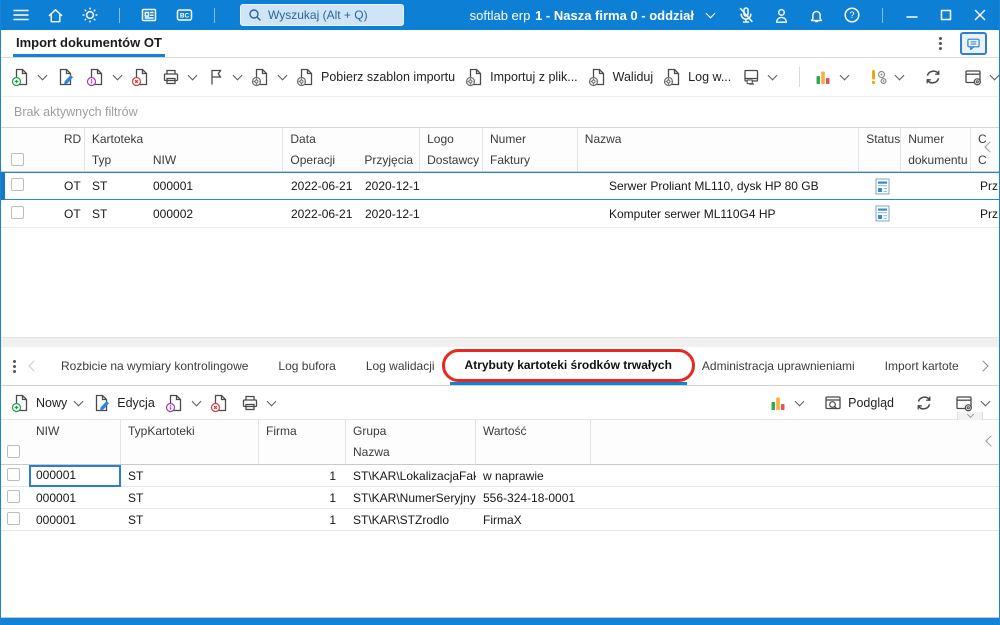  Describe the element at coordinates (936, 149) in the screenshot. I see `column-header-numer-dokumentu: Numer dokumentu` at that location.